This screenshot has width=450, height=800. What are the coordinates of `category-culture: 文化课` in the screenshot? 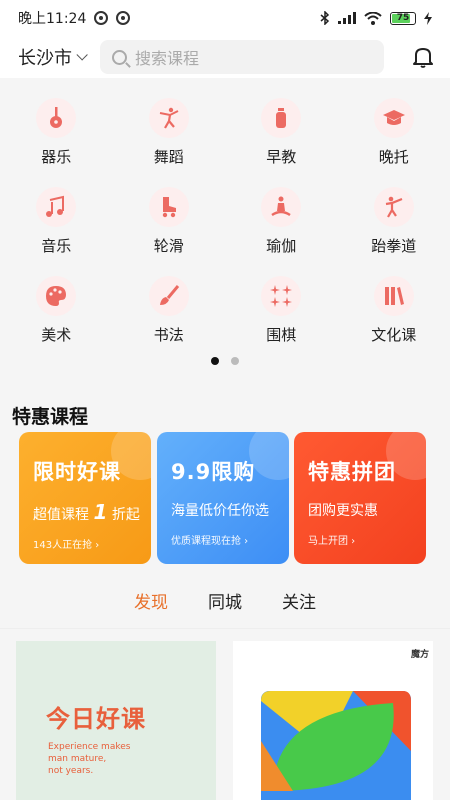 It's located at (394, 312).